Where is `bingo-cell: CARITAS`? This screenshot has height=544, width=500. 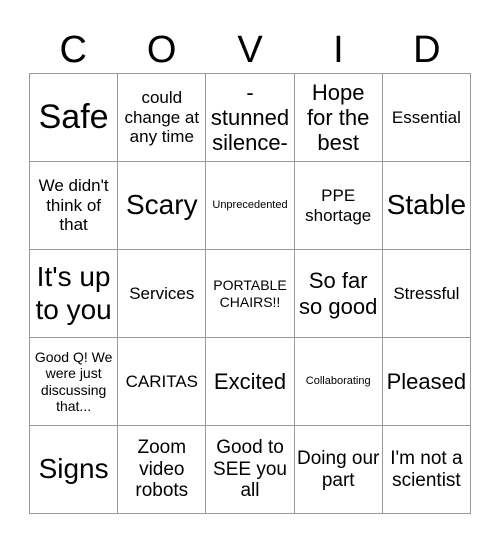 bingo-cell: CARITAS is located at coordinates (162, 382).